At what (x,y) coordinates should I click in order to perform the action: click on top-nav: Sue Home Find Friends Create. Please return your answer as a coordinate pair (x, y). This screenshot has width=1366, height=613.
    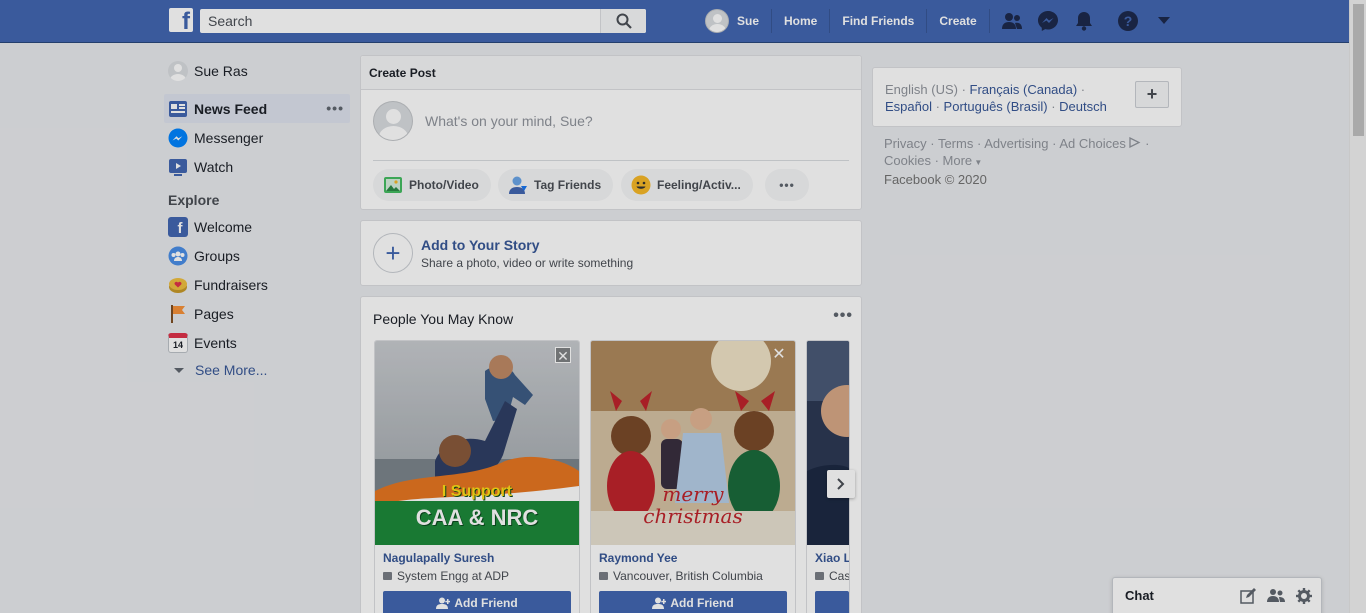
    Looking at the image, I should click on (847, 21).